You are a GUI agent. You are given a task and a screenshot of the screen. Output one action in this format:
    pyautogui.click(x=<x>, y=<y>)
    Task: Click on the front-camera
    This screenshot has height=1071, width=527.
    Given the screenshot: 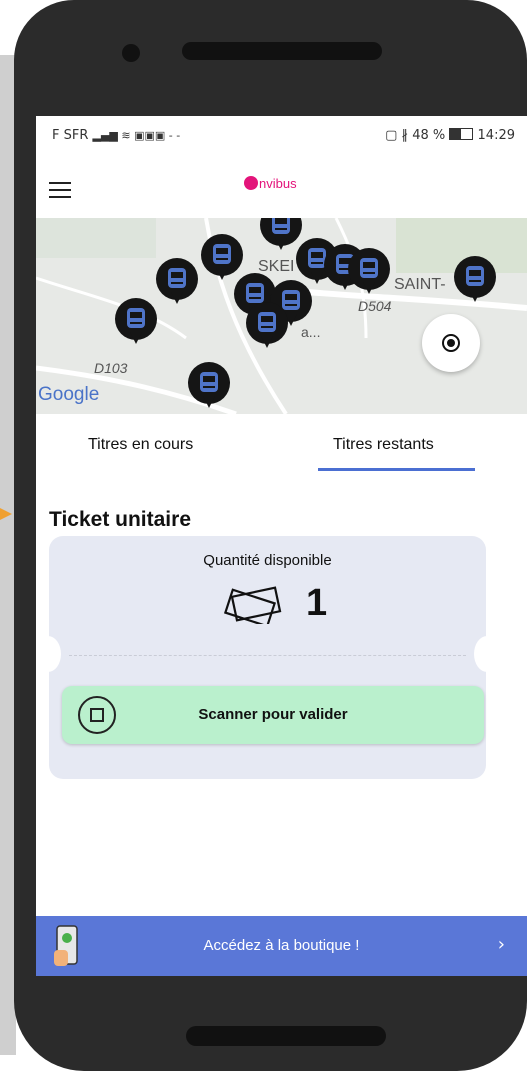 What is the action you would take?
    pyautogui.click(x=131, y=53)
    